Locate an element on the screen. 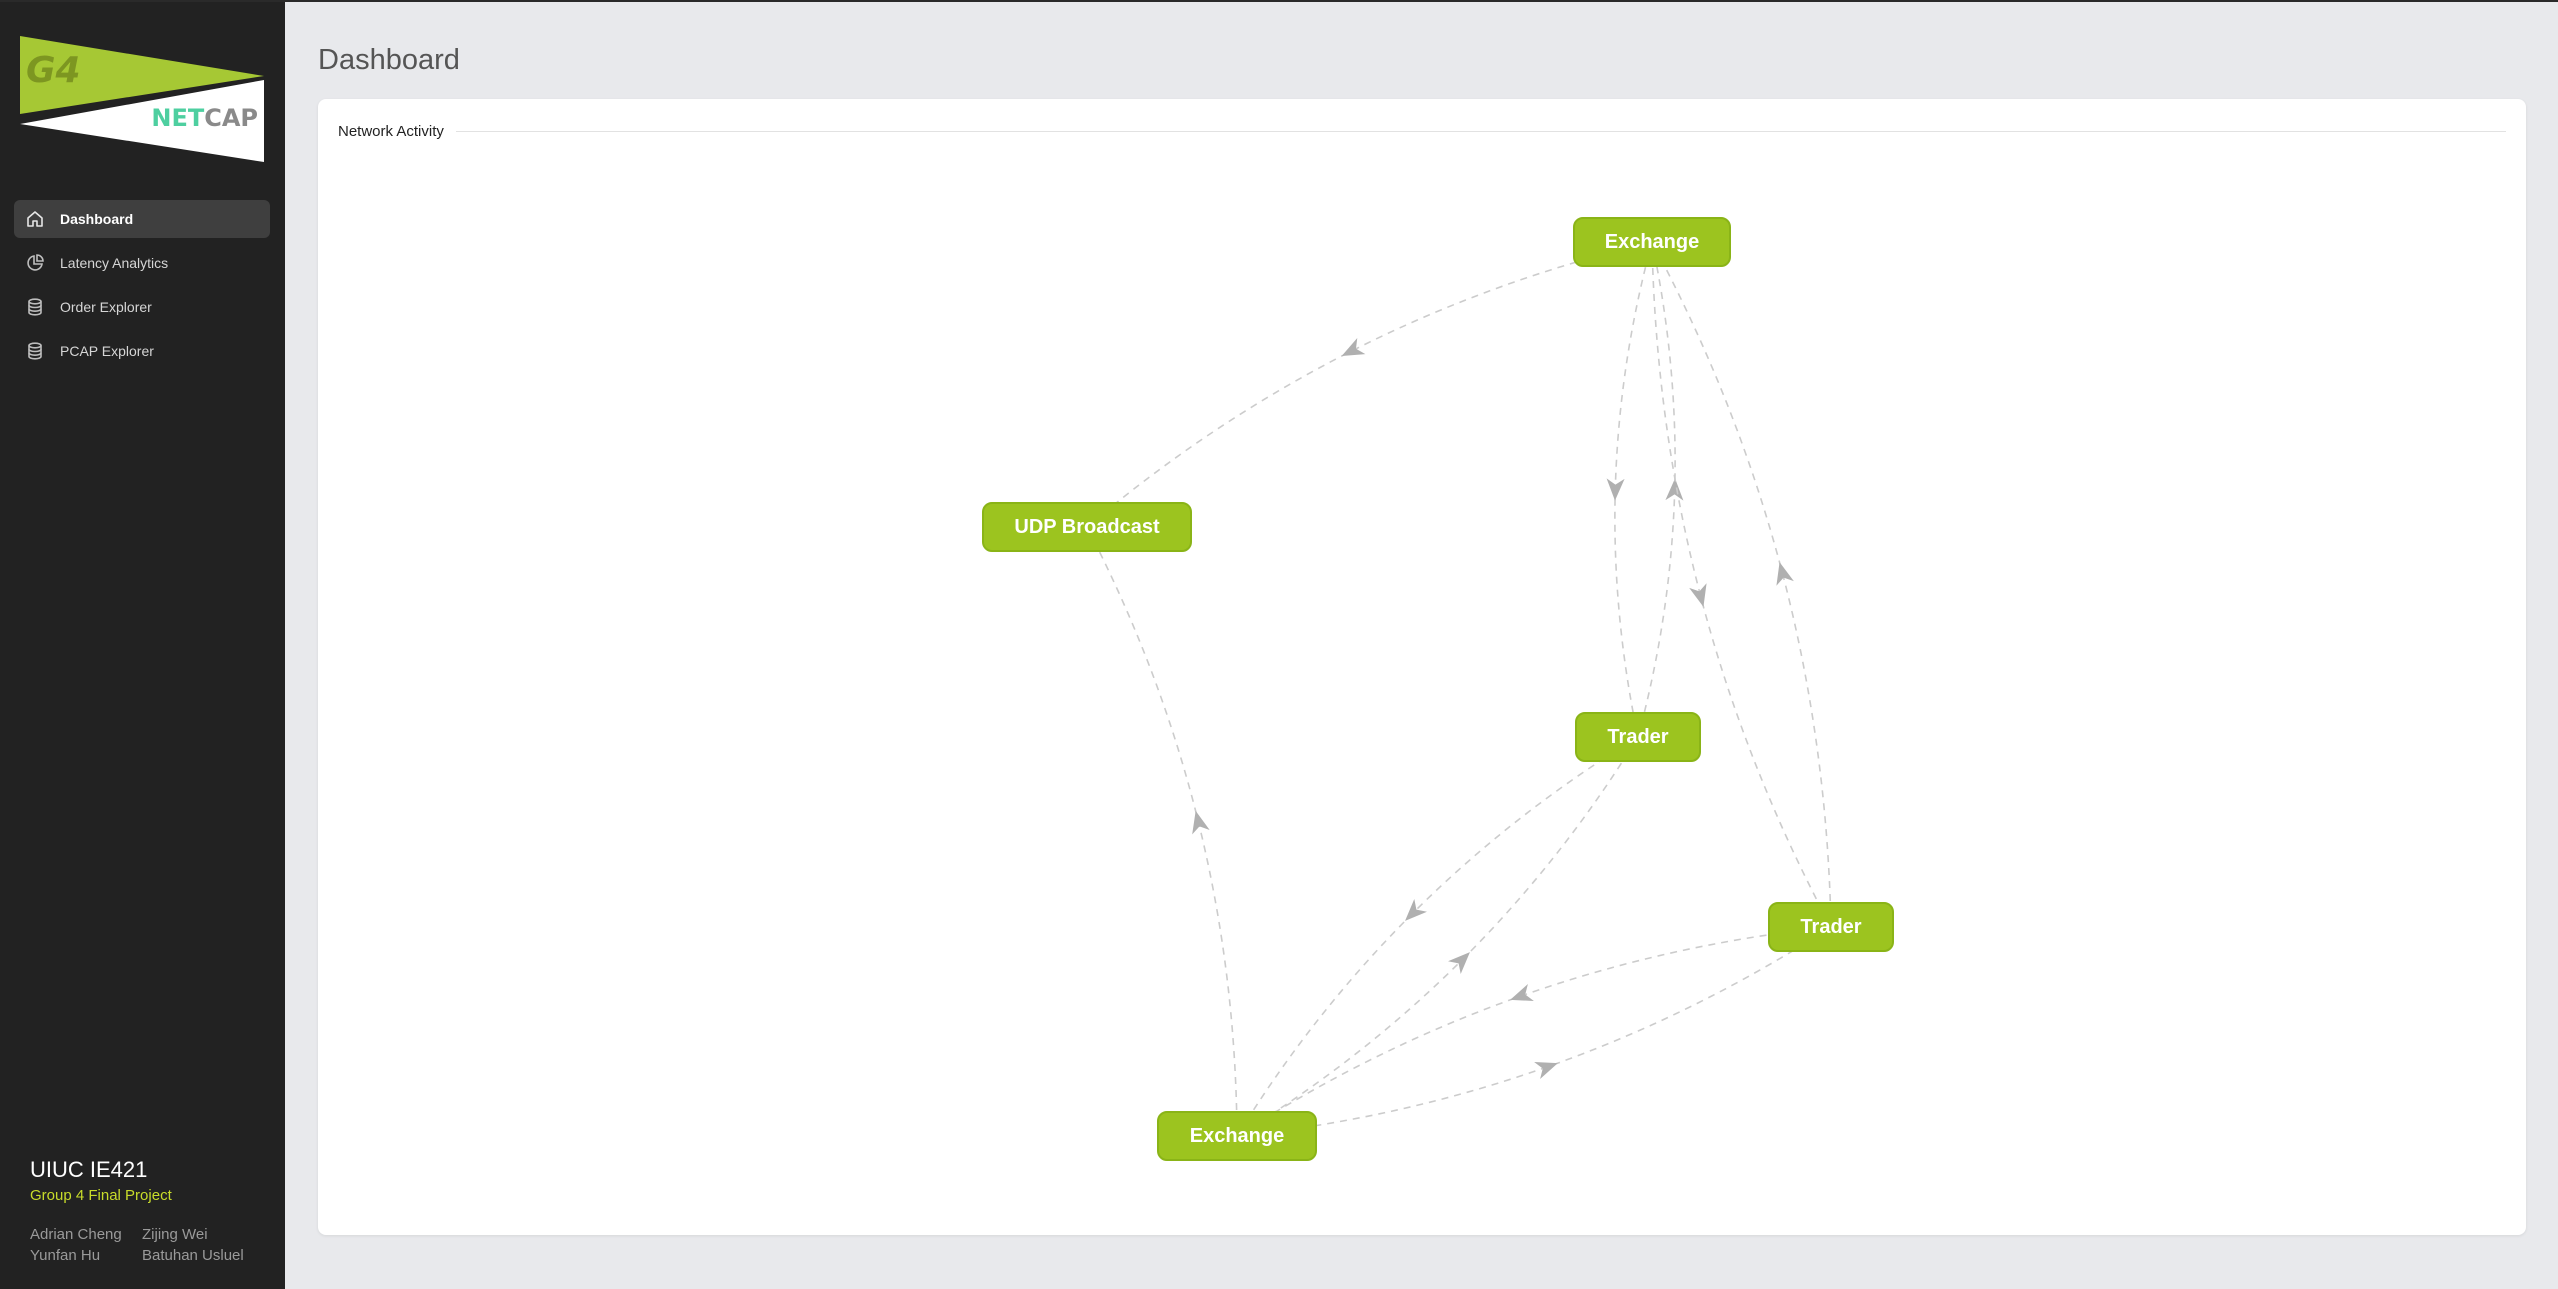  panel-header: Network Activity is located at coordinates (1422, 131).